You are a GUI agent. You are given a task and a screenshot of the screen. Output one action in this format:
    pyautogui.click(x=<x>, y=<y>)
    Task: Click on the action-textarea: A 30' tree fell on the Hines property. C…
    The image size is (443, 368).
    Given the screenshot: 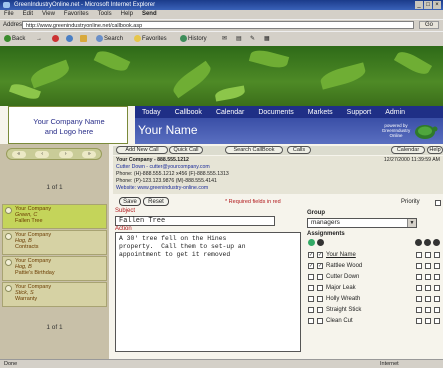 What is the action you would take?
    pyautogui.click(x=208, y=292)
    